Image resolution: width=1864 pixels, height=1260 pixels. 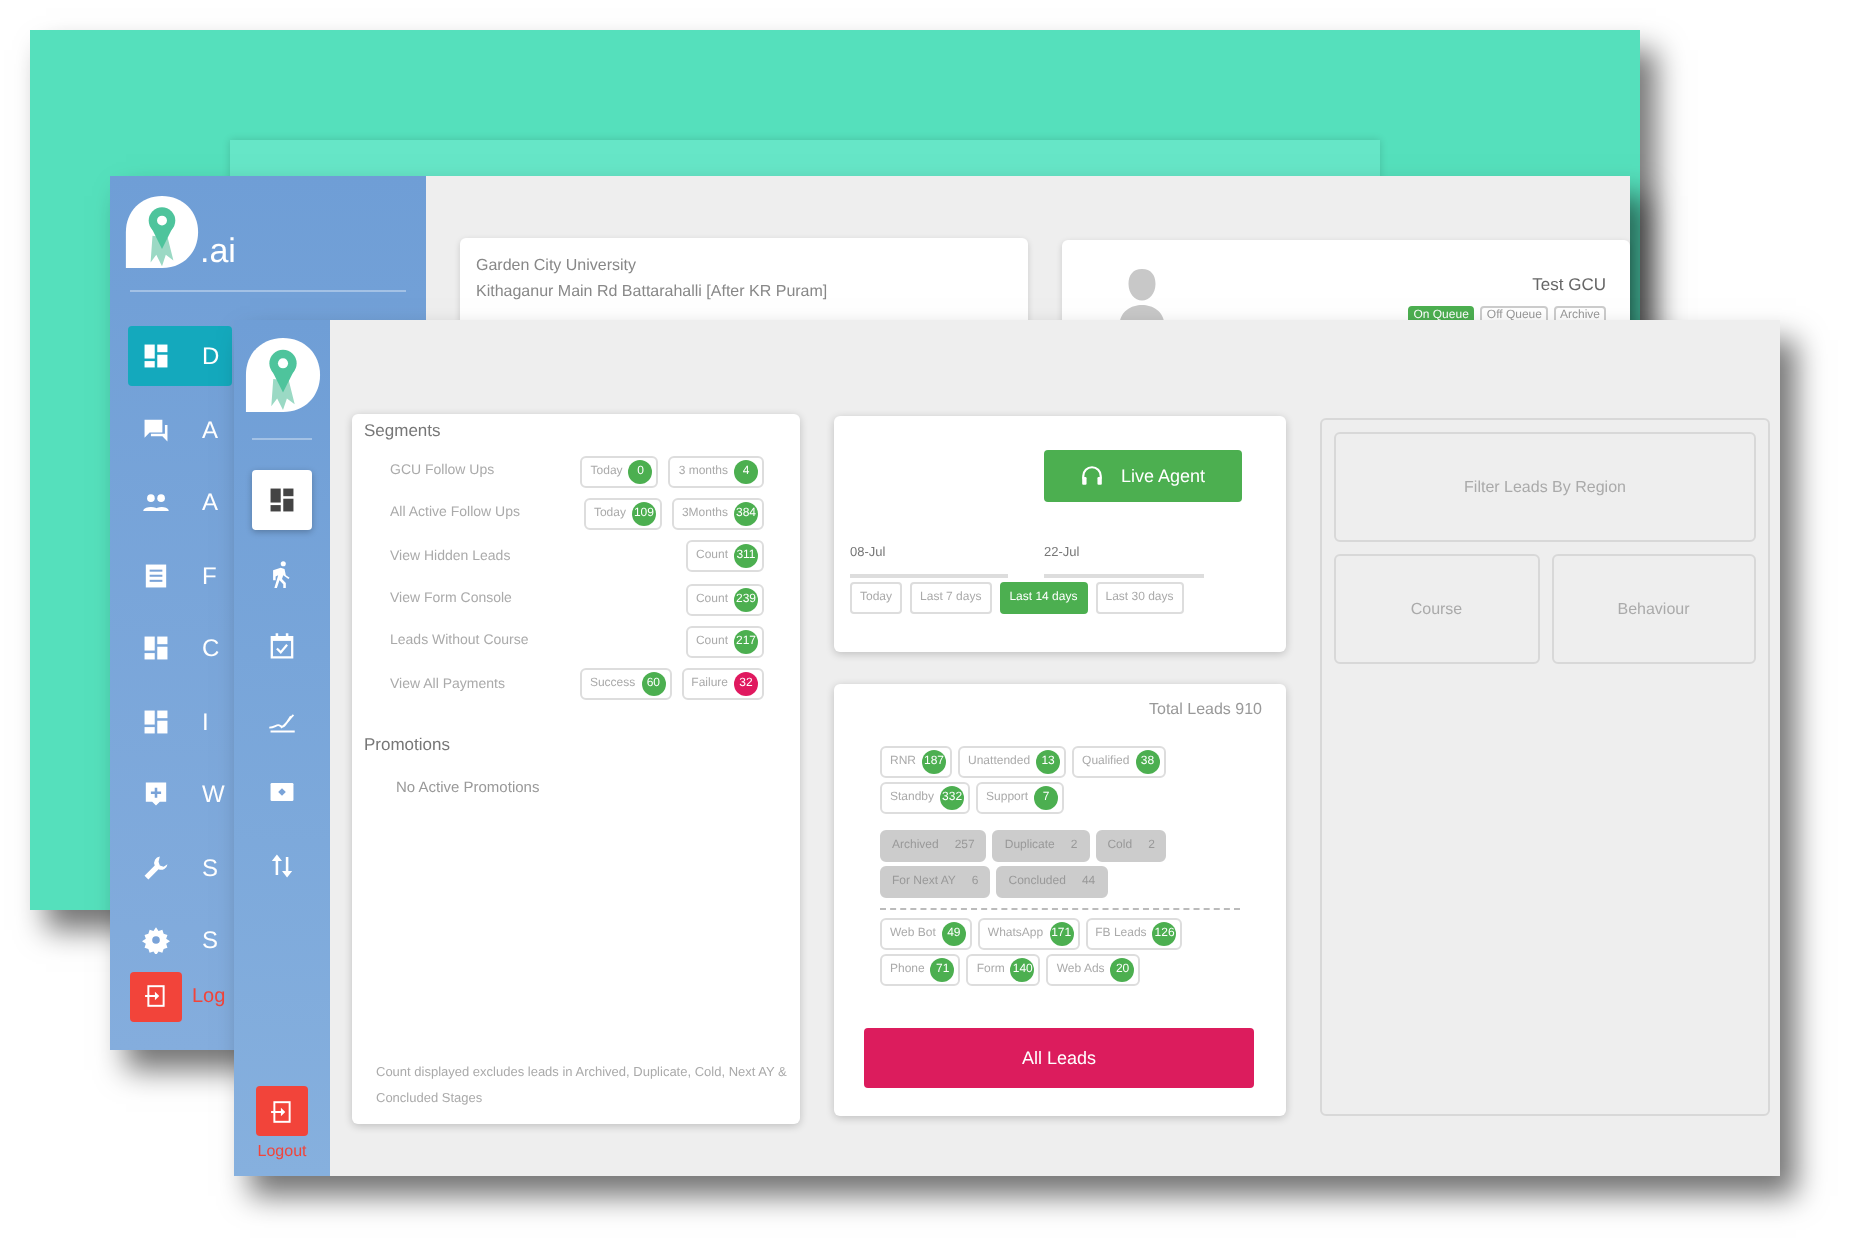 I want to click on sidebar-item: I, so click(x=180, y=721).